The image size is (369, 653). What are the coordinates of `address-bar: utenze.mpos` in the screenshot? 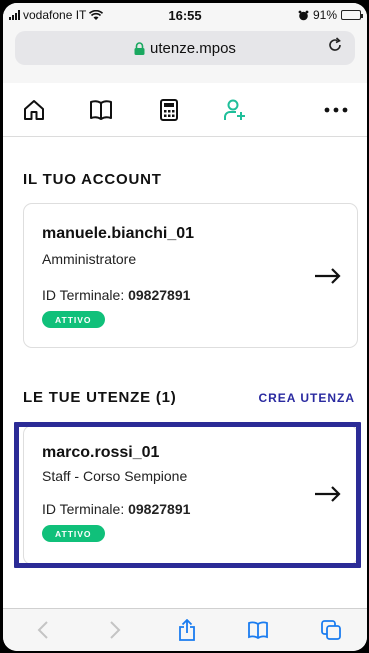 It's located at (185, 48).